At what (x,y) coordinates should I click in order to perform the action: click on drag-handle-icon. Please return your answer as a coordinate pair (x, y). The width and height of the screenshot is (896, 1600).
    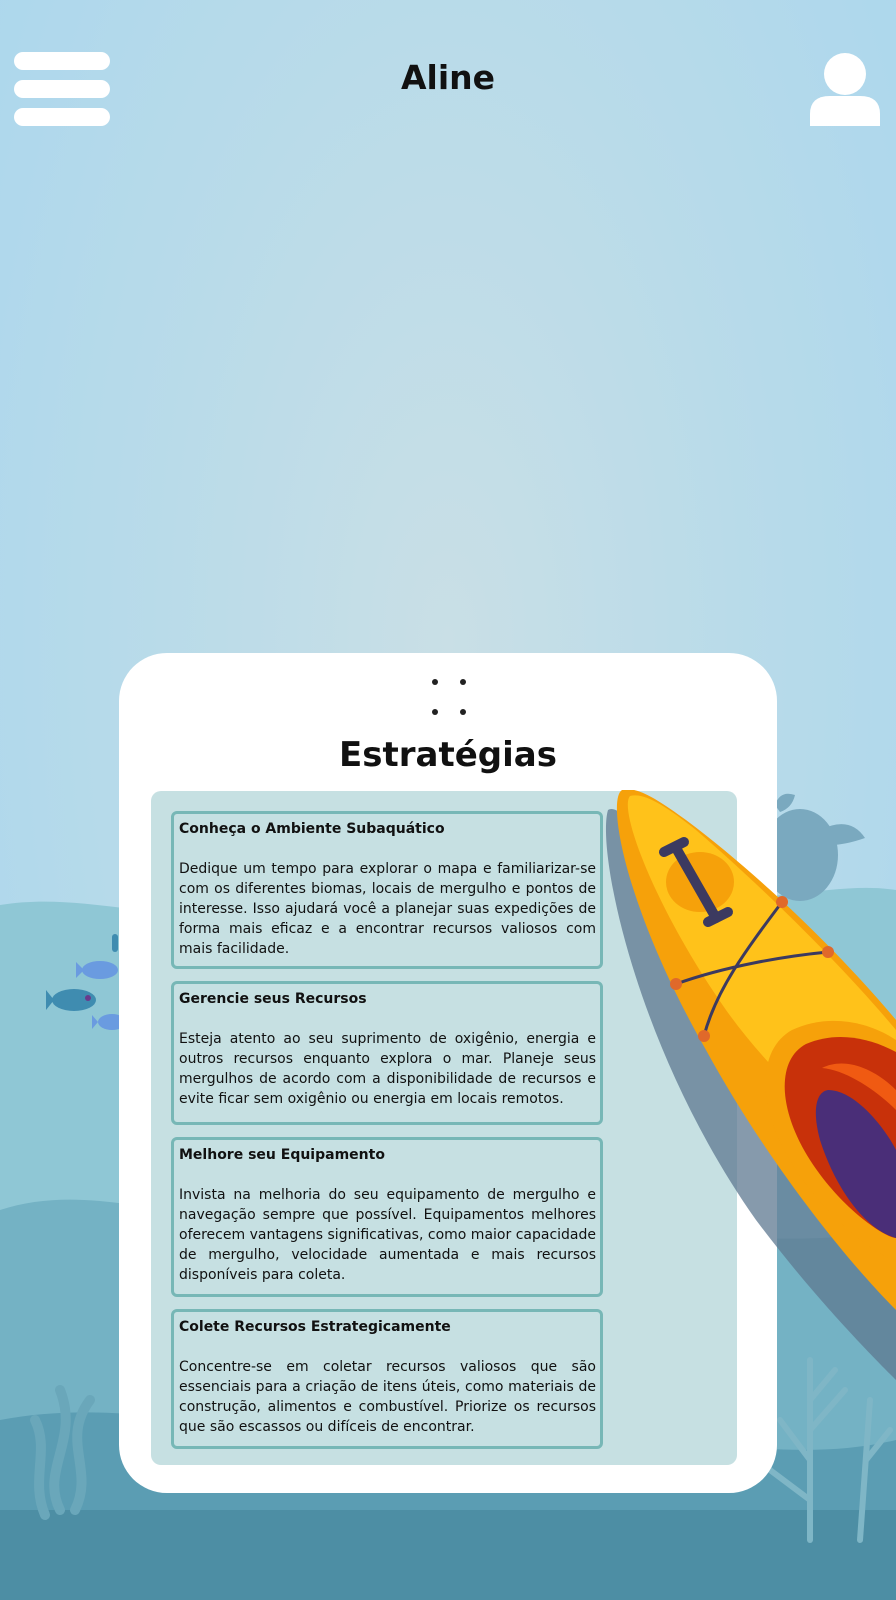
    Looking at the image, I should click on (448, 695).